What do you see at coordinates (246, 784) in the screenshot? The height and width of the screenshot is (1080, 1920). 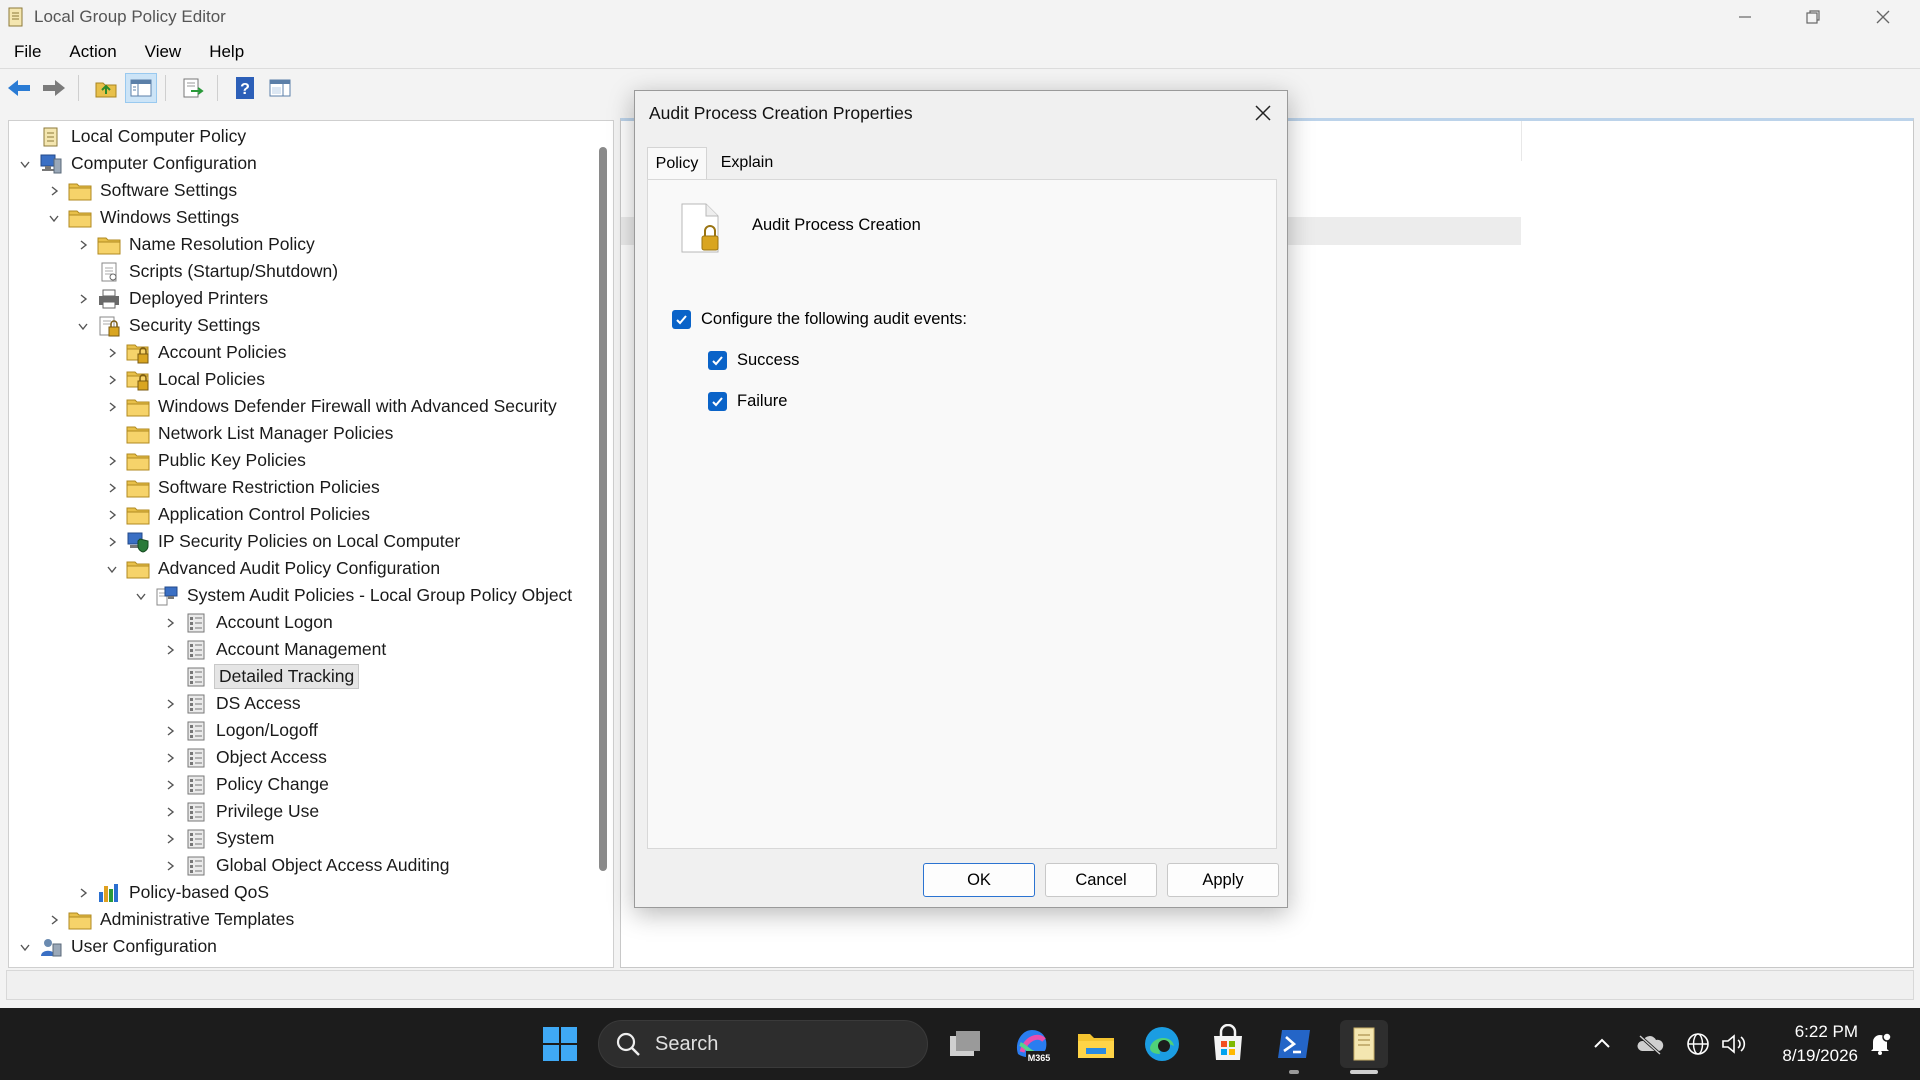 I see `tree-item: Policy Change` at bounding box center [246, 784].